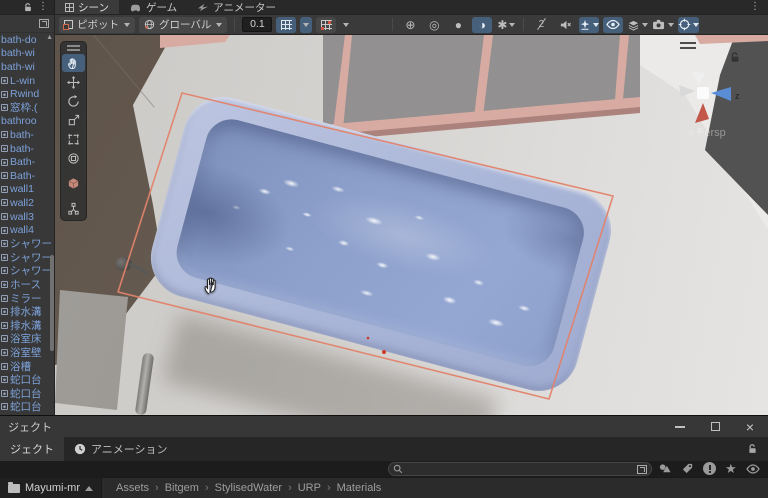 This screenshot has height=498, width=768. I want to click on save-search-icon: ★, so click(731, 468).